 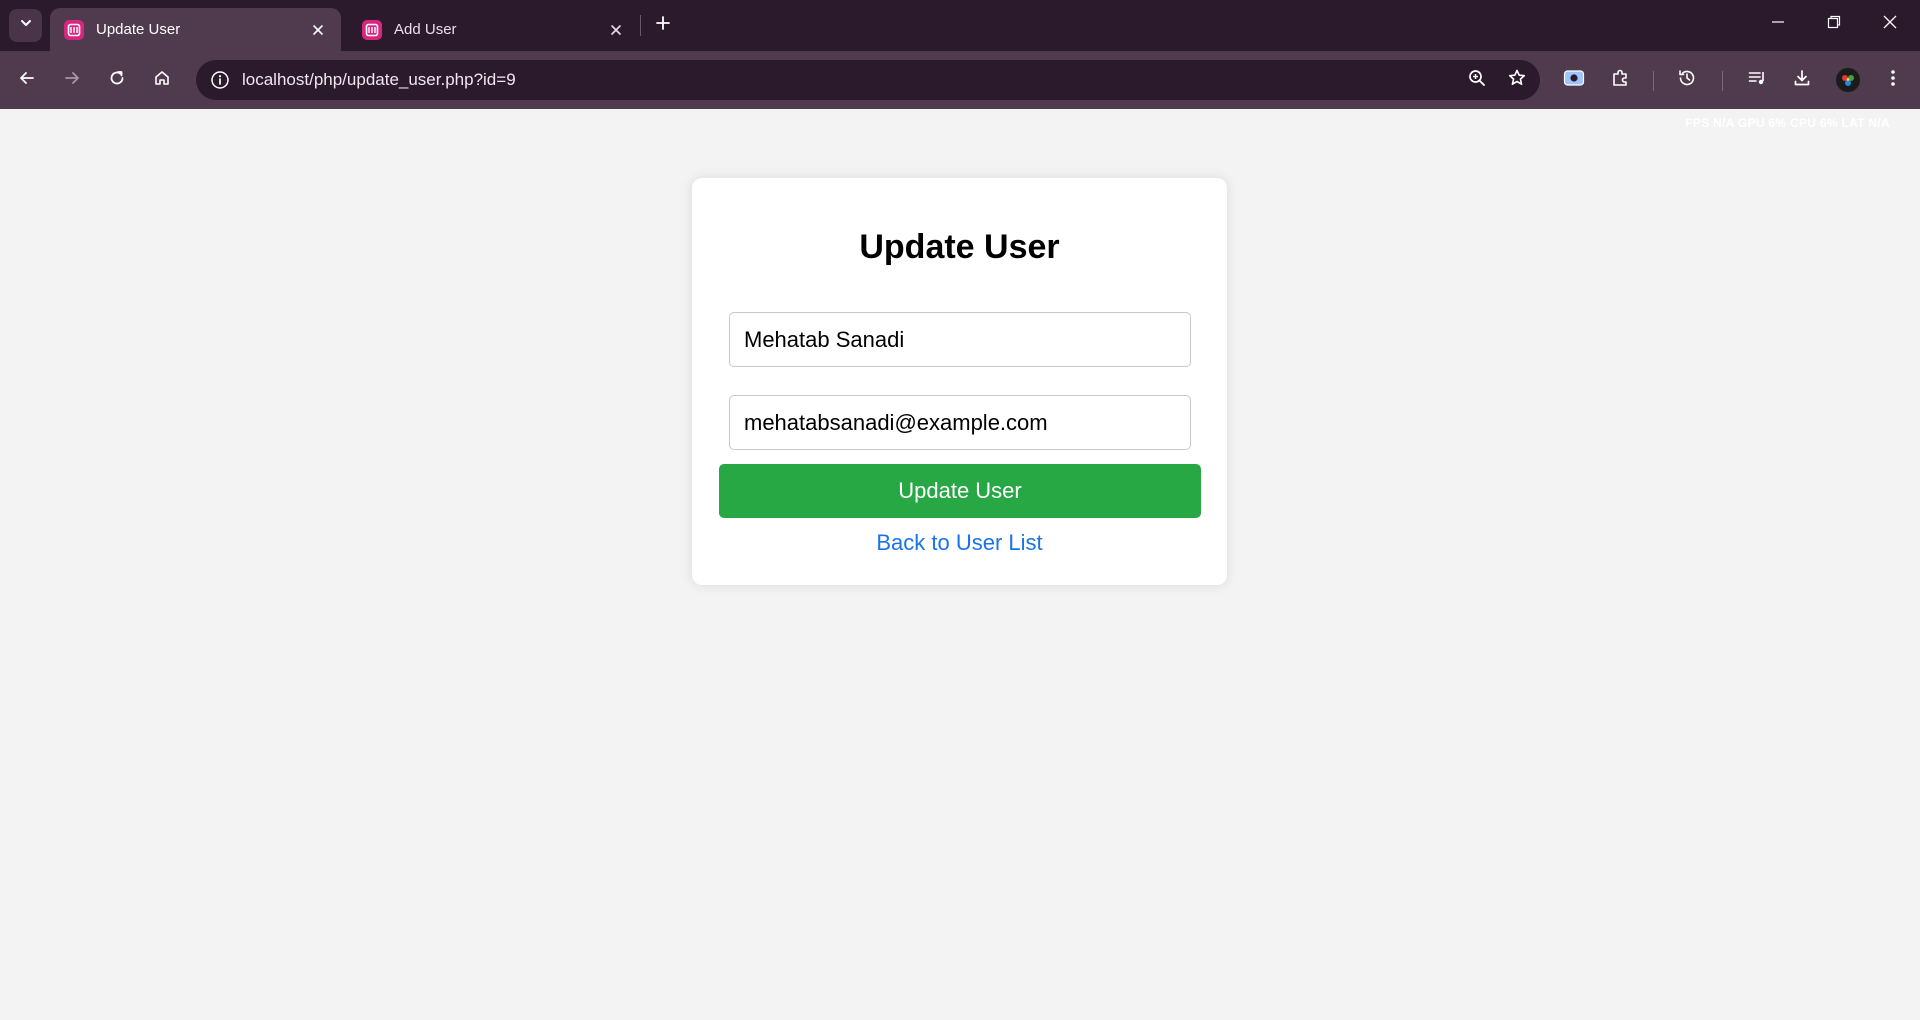 I want to click on profile-avatar-icon, so click(x=1848, y=80).